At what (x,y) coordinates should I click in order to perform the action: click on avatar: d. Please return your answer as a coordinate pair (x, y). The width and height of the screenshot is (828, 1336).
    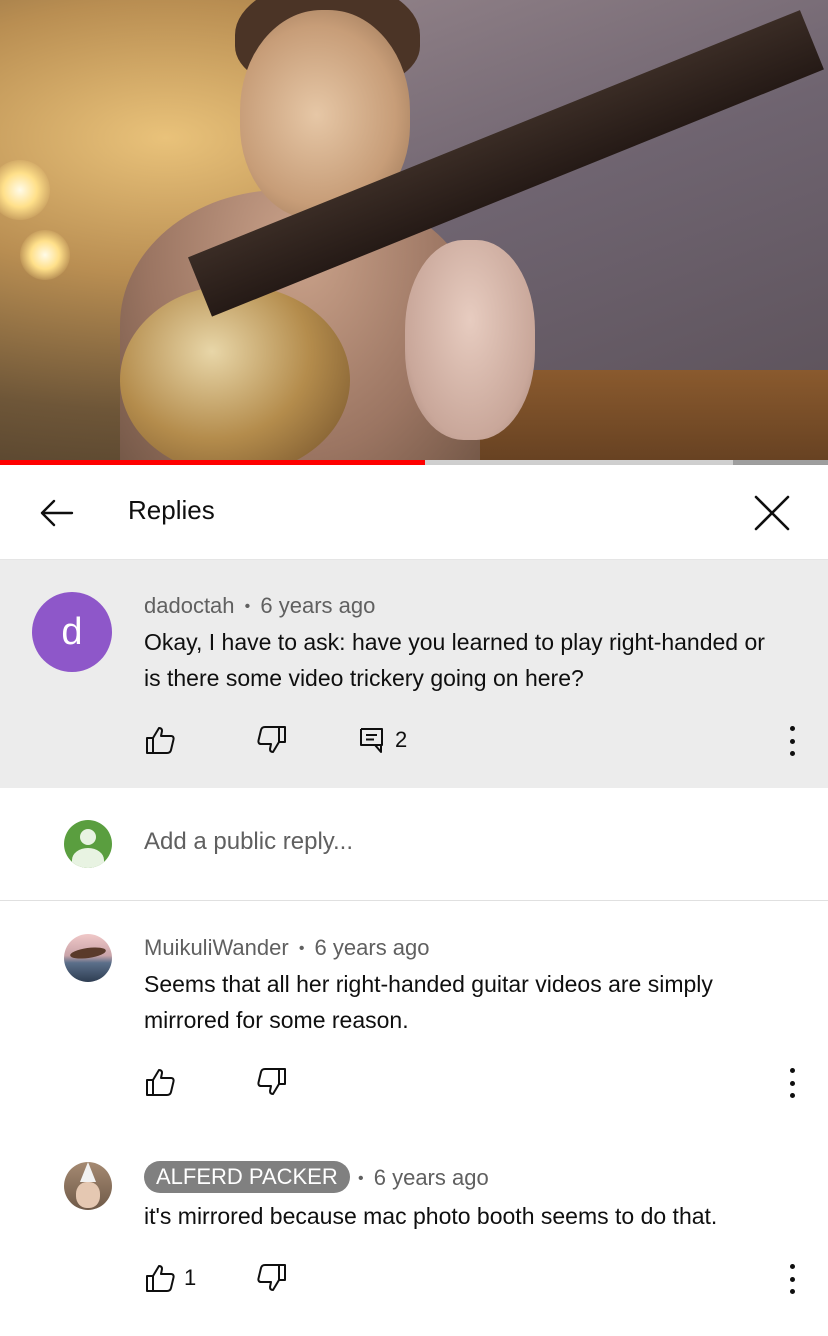
    Looking at the image, I should click on (72, 632).